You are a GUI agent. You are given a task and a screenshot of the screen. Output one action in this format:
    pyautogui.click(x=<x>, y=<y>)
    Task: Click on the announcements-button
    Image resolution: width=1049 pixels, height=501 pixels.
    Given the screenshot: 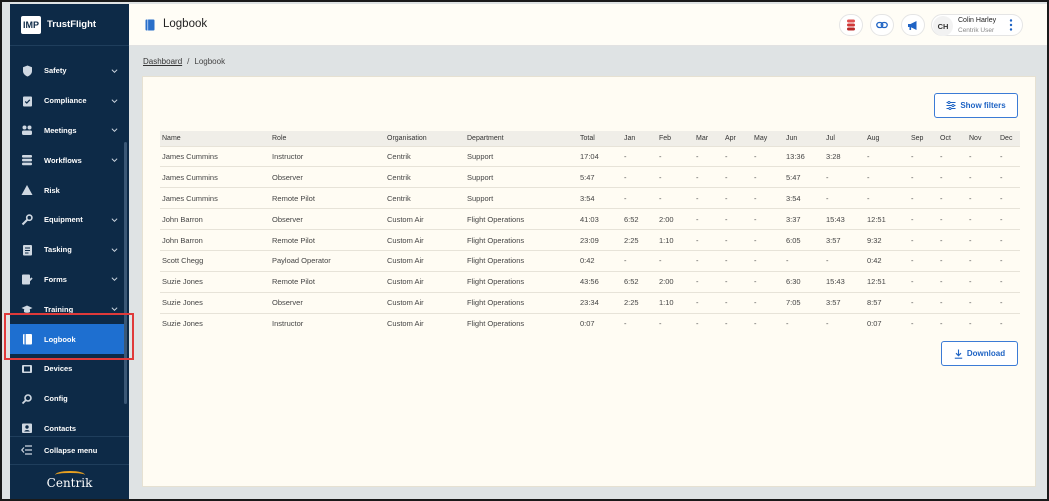 What is the action you would take?
    pyautogui.click(x=913, y=25)
    